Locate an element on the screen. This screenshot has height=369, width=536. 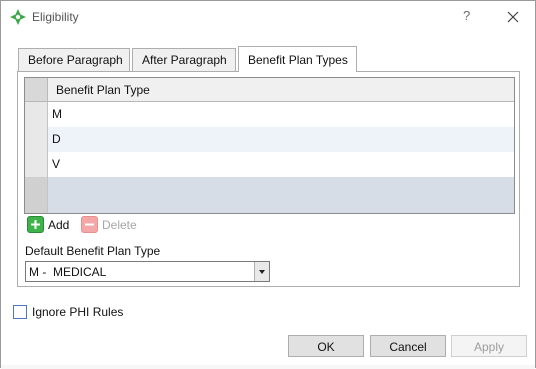
cancel-button: Cancel is located at coordinates (408, 346).